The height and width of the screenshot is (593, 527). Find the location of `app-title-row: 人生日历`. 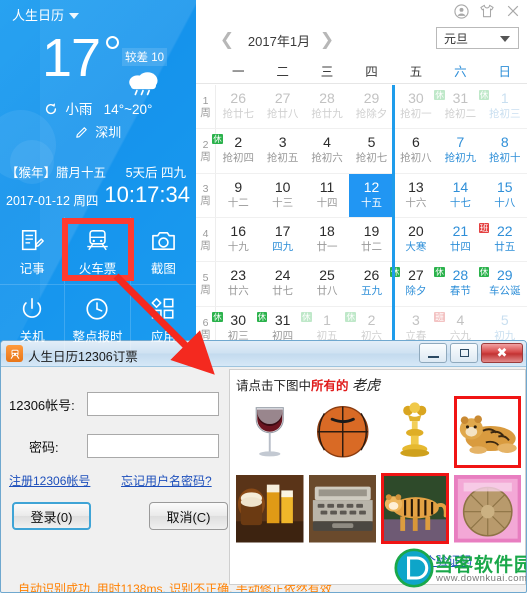

app-title-row: 人生日历 is located at coordinates (46, 14).